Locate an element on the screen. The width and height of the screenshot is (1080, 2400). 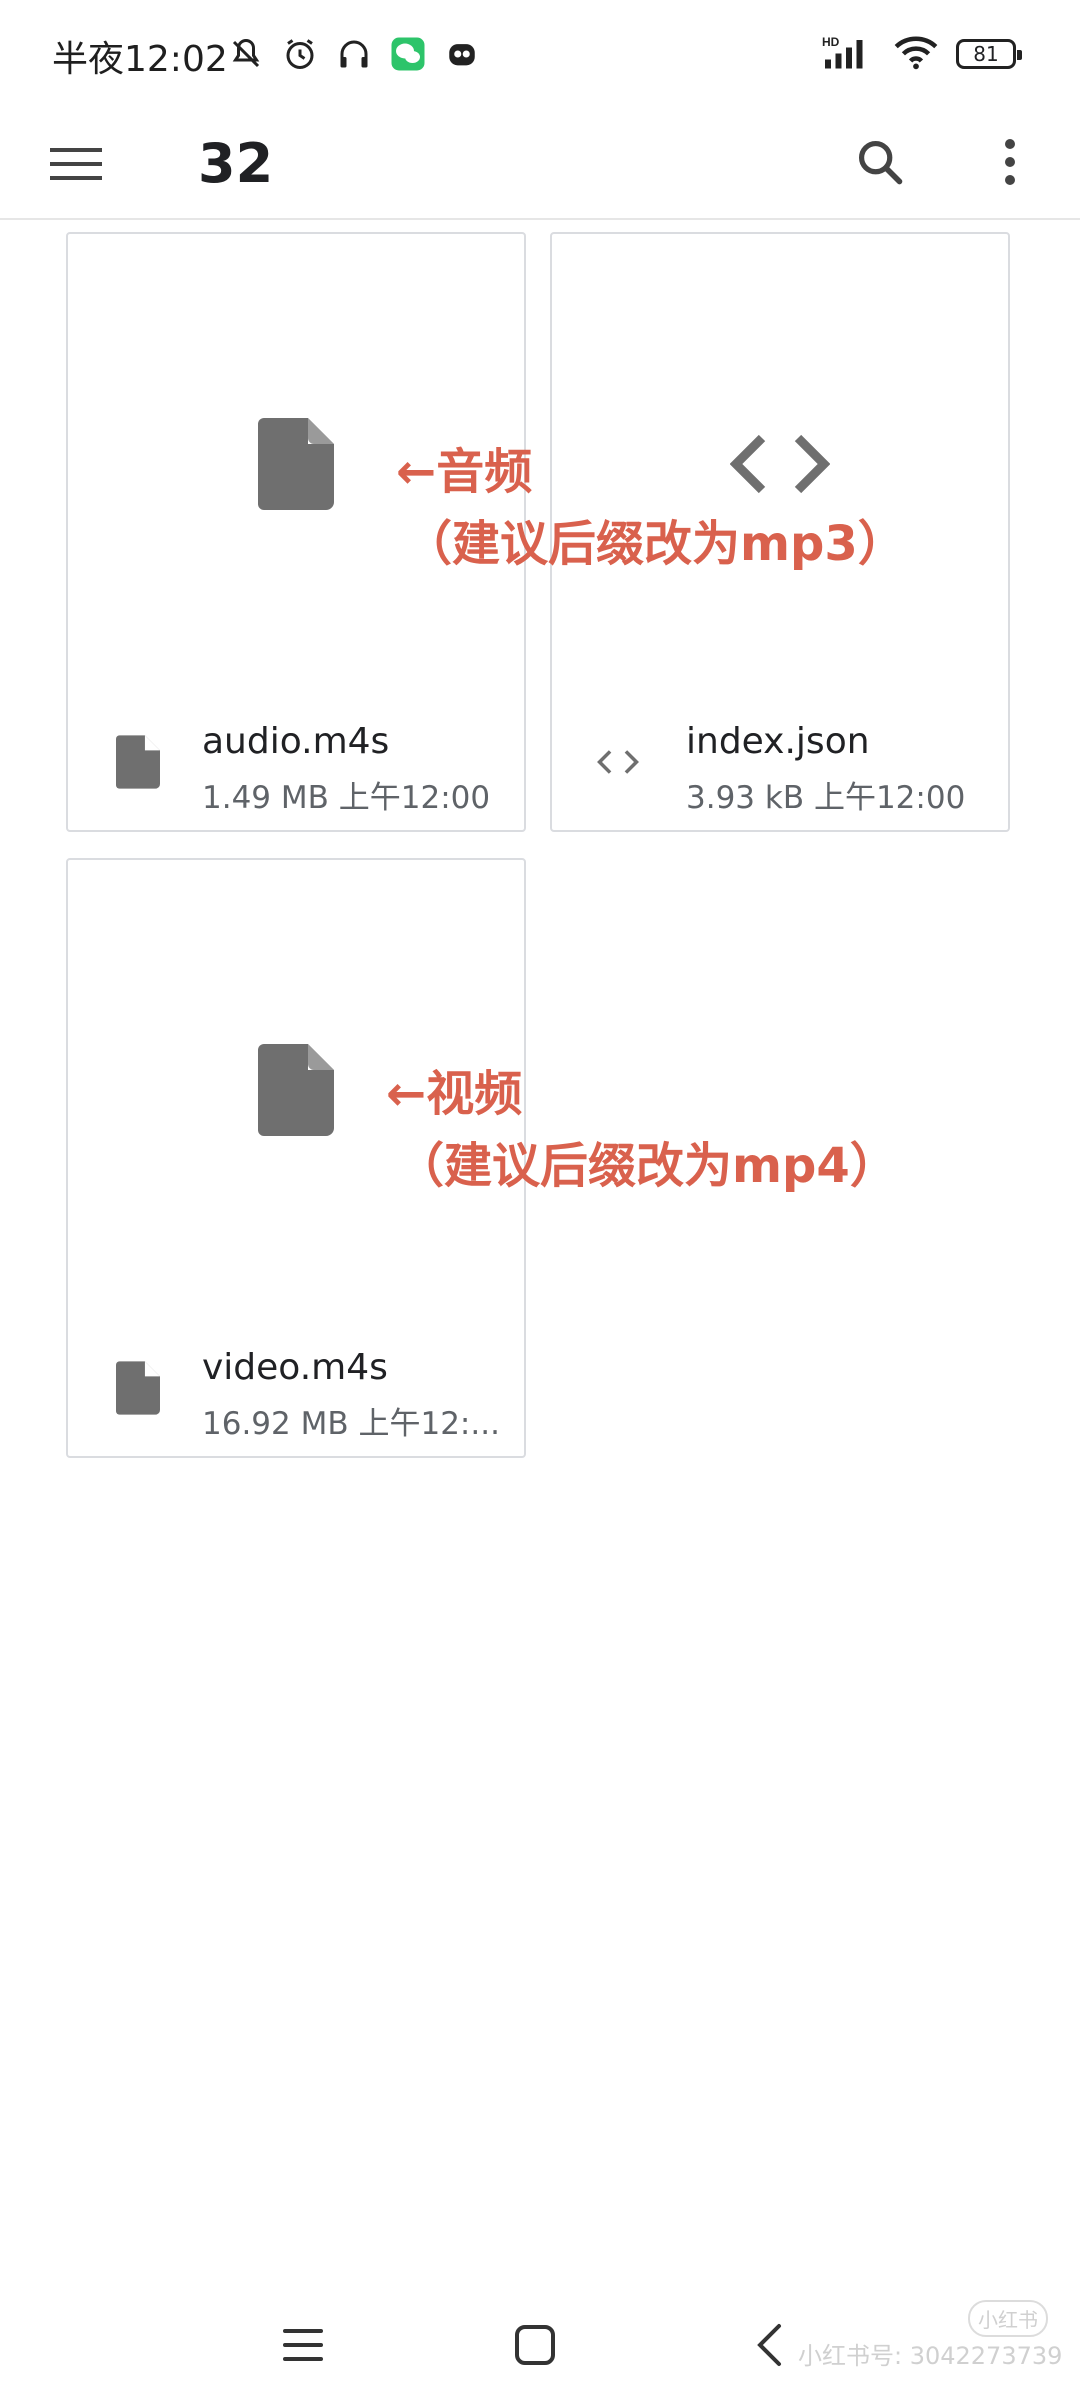
more-options-button is located at coordinates (1010, 162).